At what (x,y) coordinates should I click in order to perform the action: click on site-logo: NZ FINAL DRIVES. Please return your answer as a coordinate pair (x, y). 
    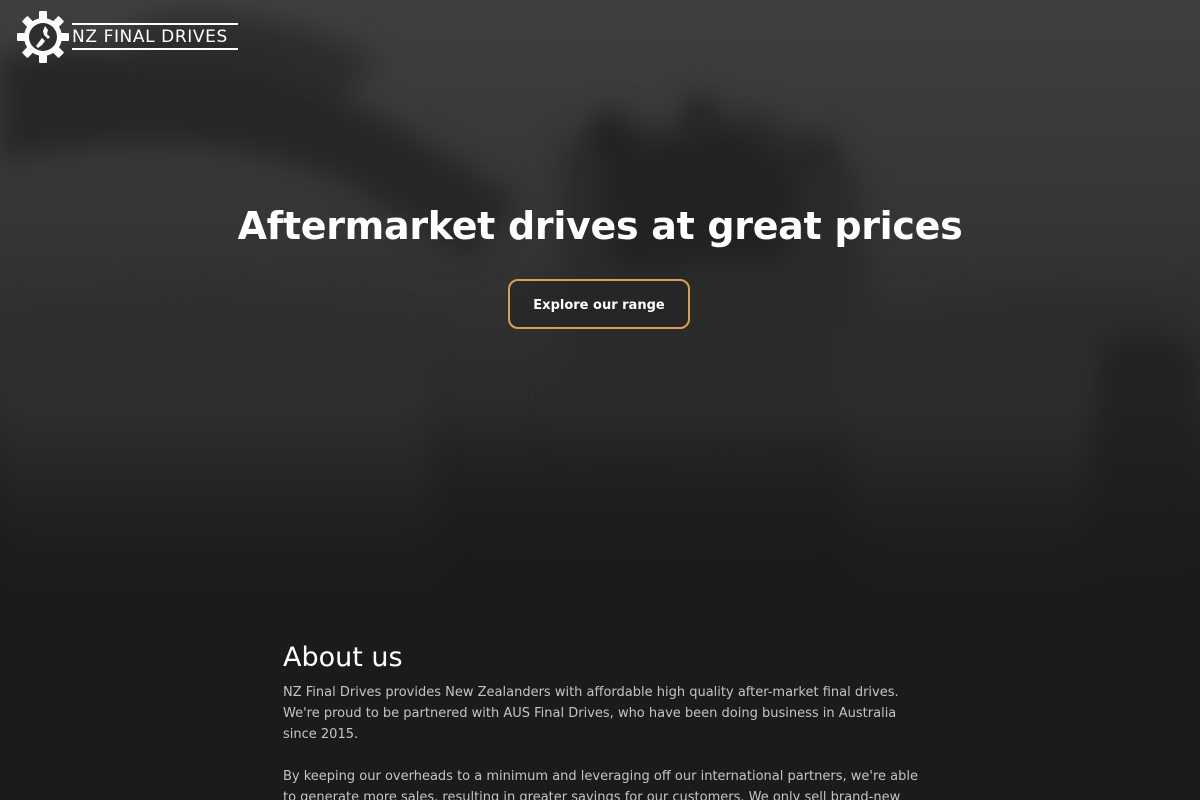
    Looking at the image, I should click on (128, 37).